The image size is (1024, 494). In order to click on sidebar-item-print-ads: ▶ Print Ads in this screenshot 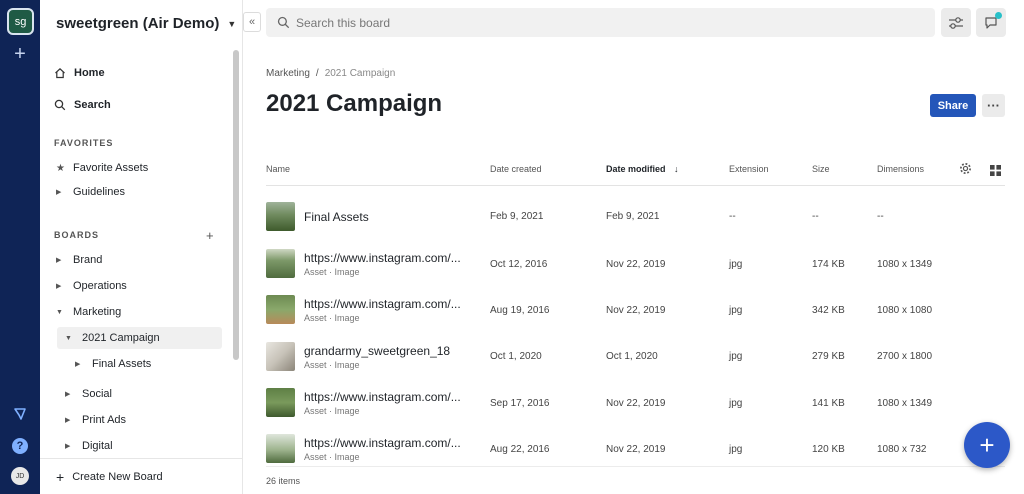, I will do `click(95, 420)`.